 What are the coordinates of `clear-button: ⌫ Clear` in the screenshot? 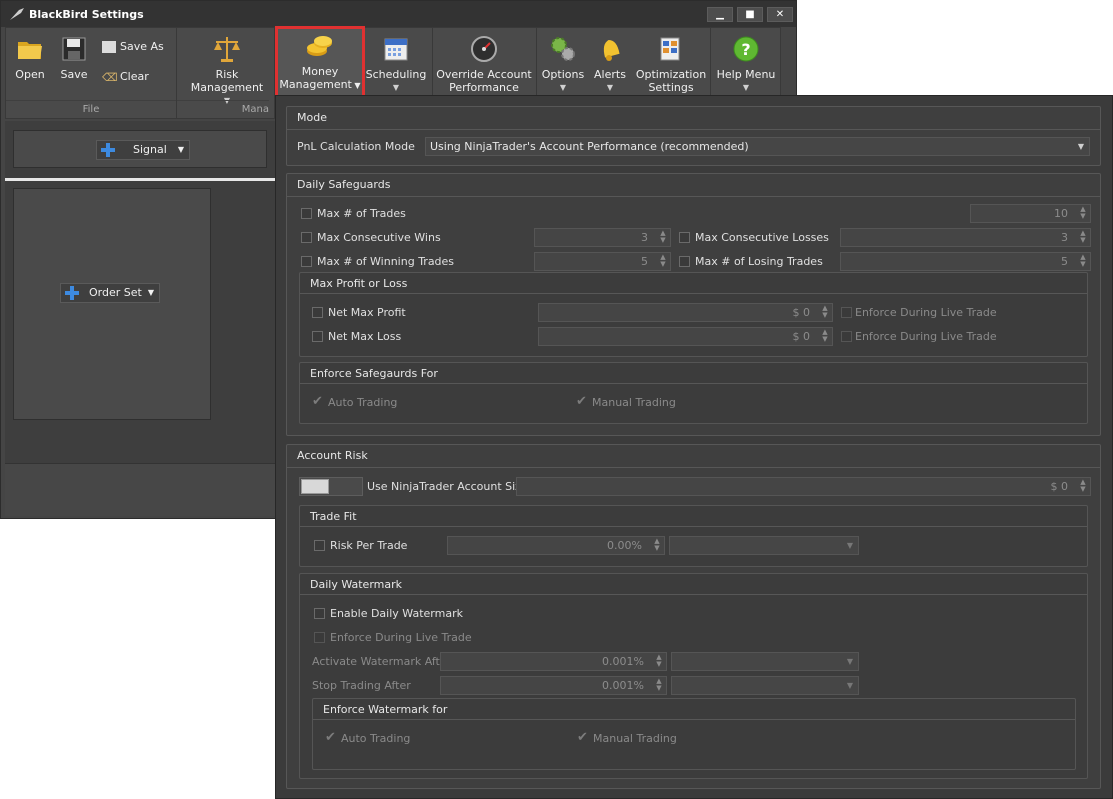 It's located at (138, 77).